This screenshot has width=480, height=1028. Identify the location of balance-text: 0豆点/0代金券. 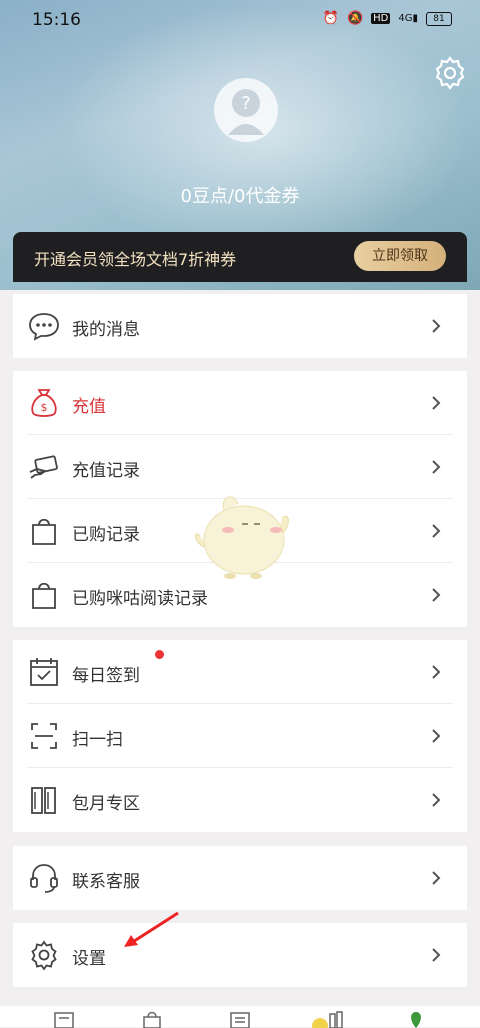
(240, 195).